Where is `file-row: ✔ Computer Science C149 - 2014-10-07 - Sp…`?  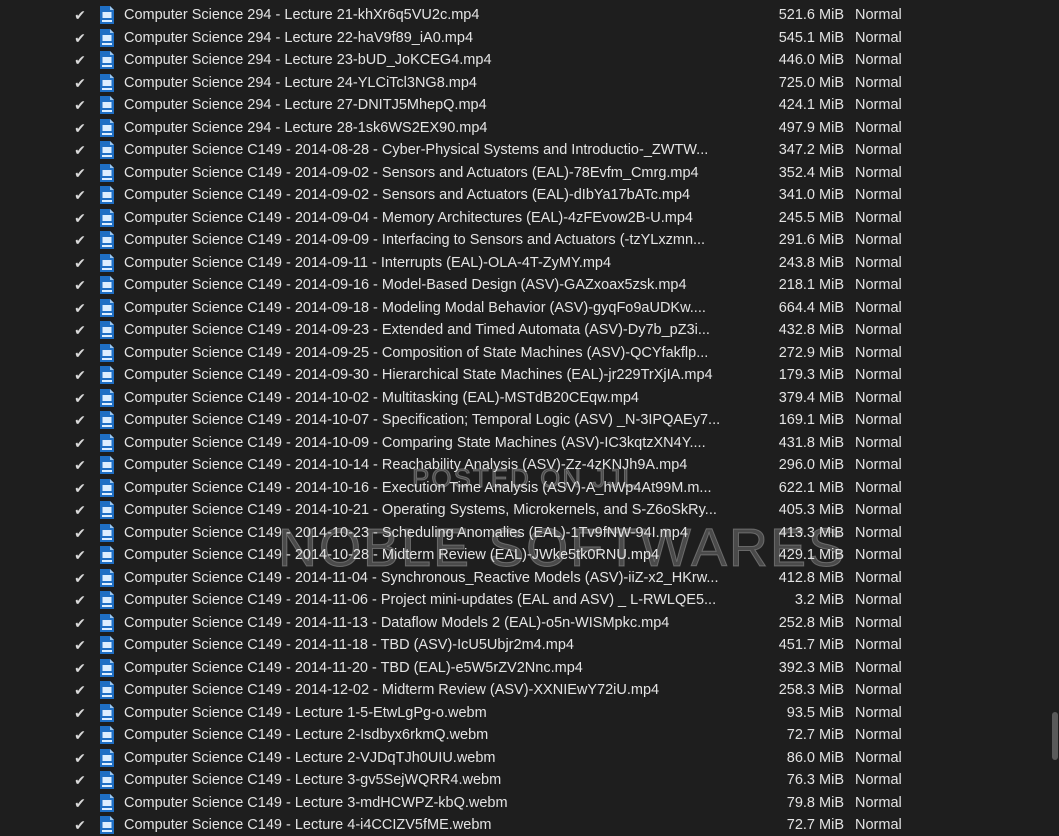 file-row: ✔ Computer Science C149 - 2014-10-07 - Sp… is located at coordinates (525, 420).